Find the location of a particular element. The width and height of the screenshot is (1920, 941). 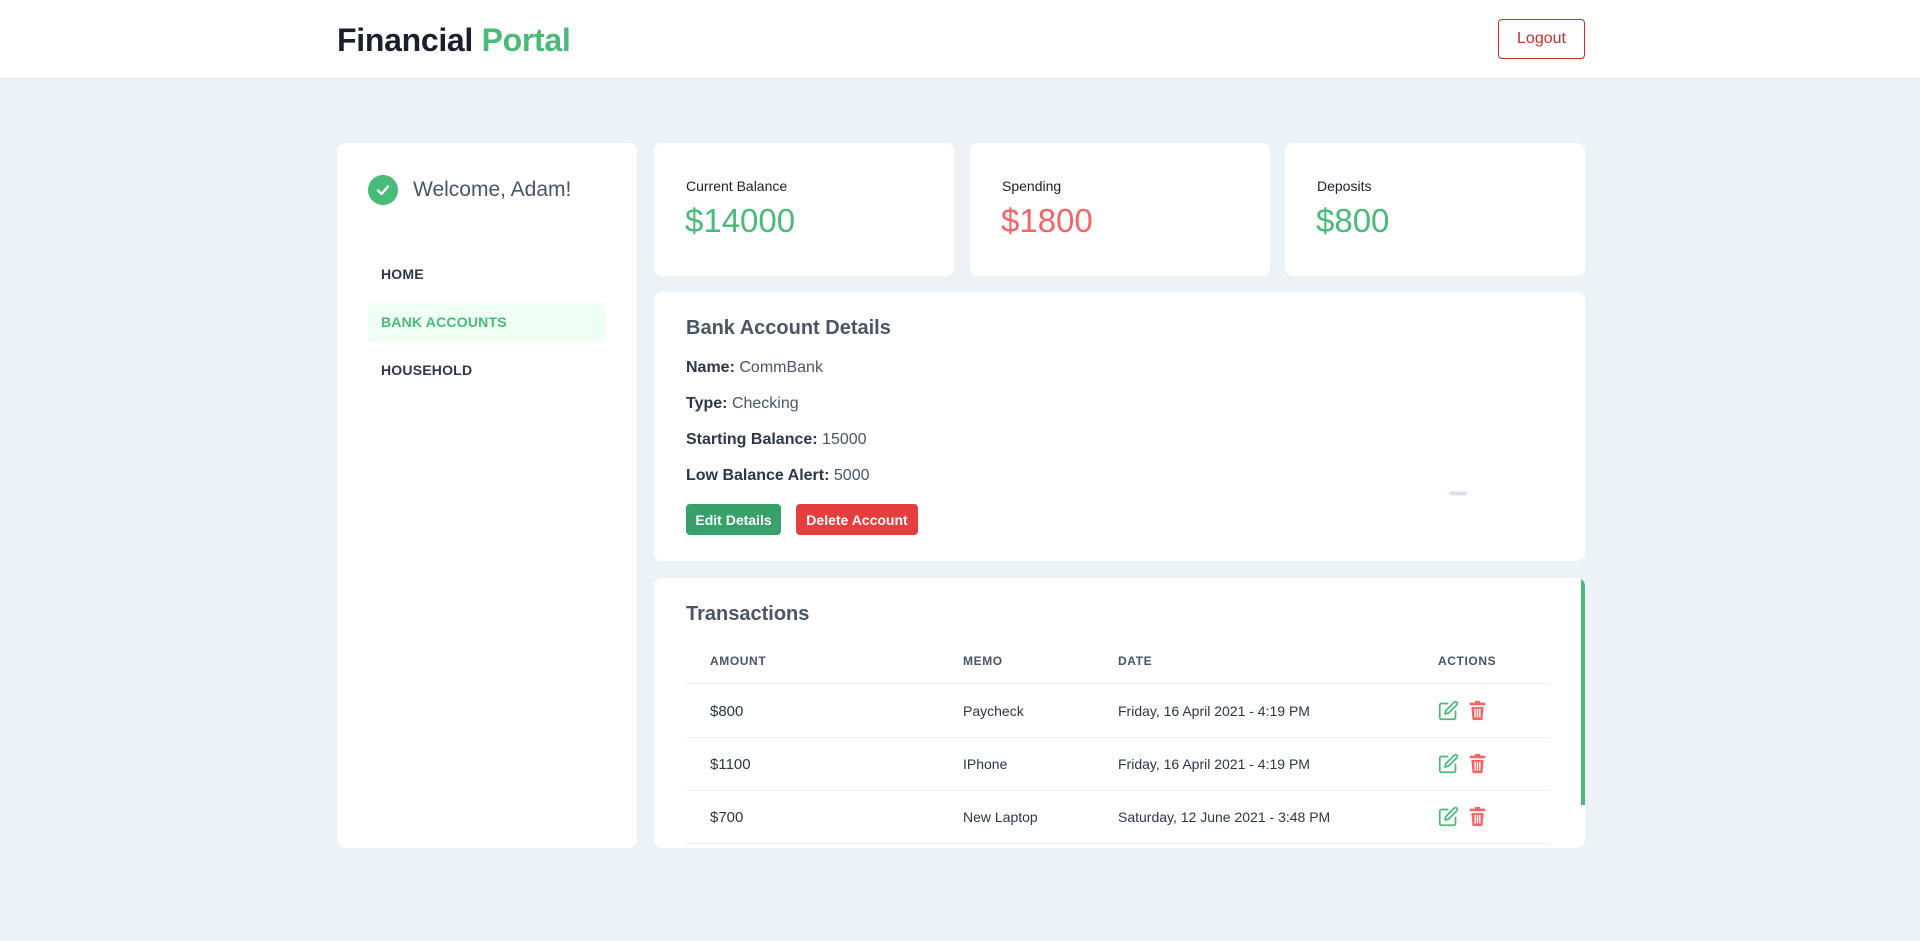

column-header-actions: ACTIONS is located at coordinates (1467, 661).